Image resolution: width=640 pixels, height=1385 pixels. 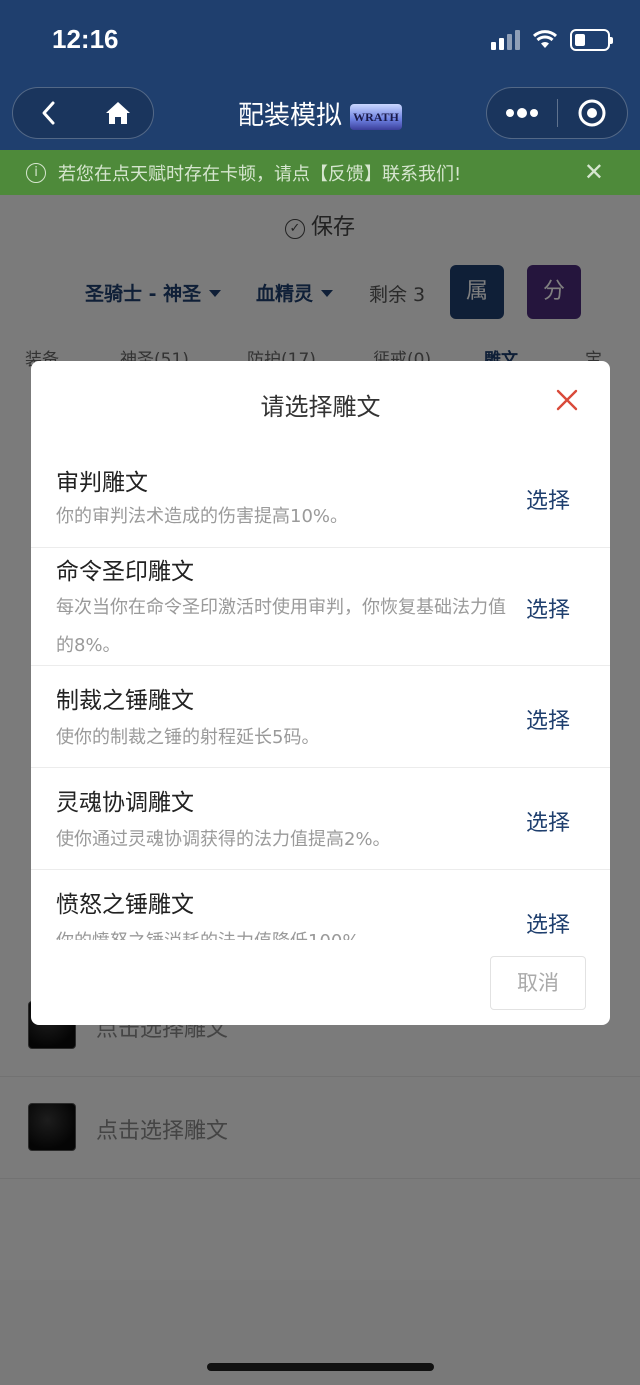 I want to click on close-miniapp-button, so click(x=593, y=113).